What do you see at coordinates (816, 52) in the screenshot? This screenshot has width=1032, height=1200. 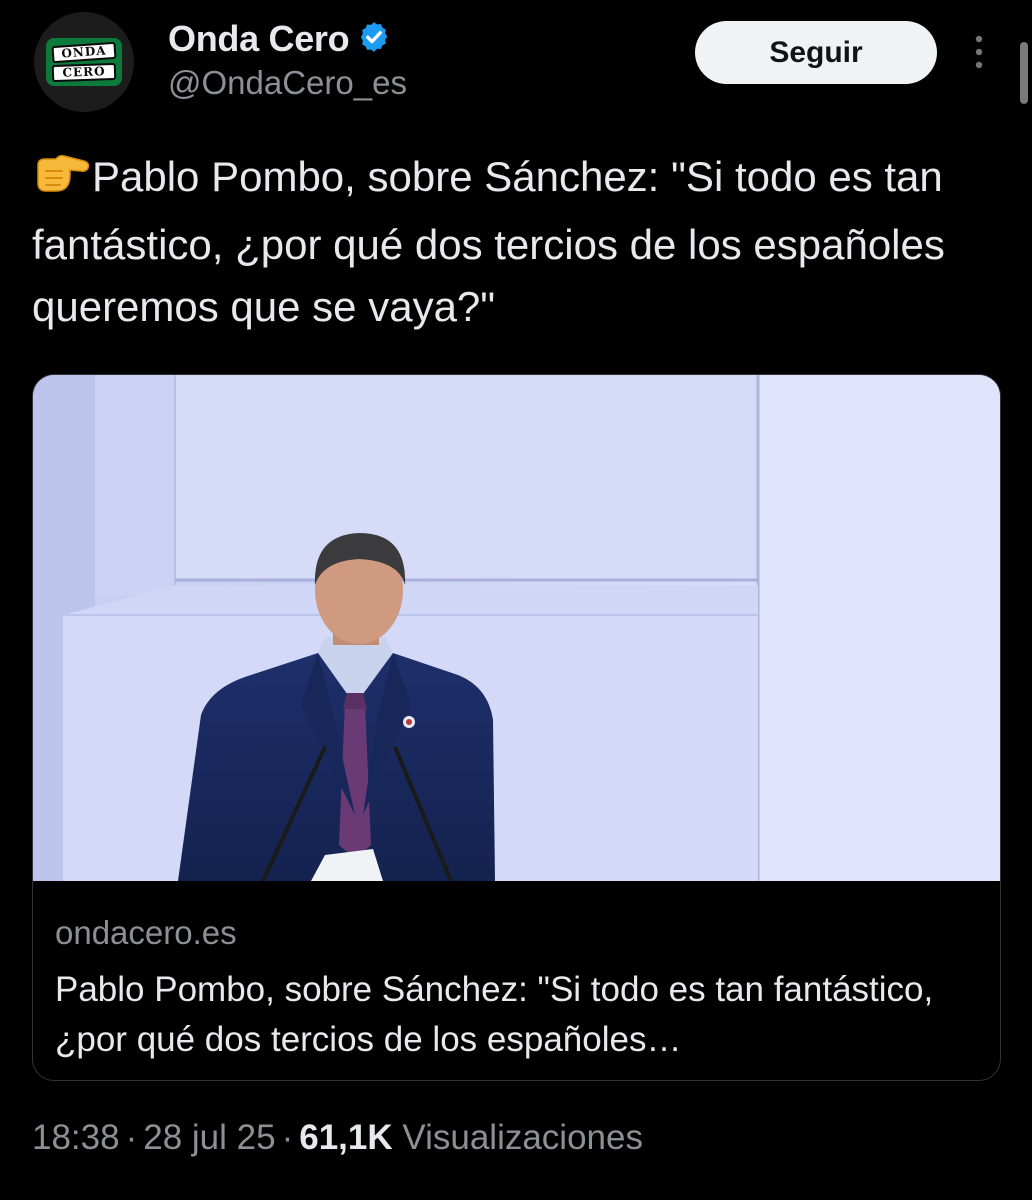 I see `follow-button: Seguir` at bounding box center [816, 52].